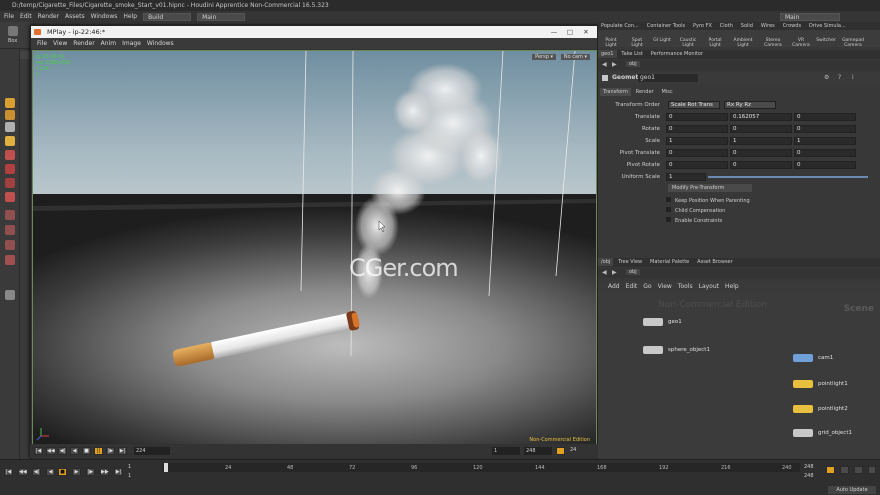 The height and width of the screenshot is (495, 880). I want to click on play-reverse-icon: ◀, so click(50, 472).